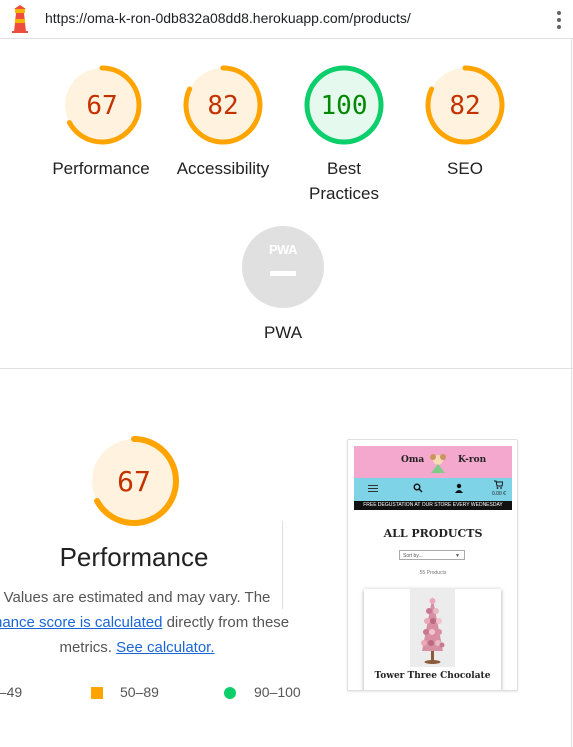  I want to click on caret-down-icon: ▼, so click(457, 556).